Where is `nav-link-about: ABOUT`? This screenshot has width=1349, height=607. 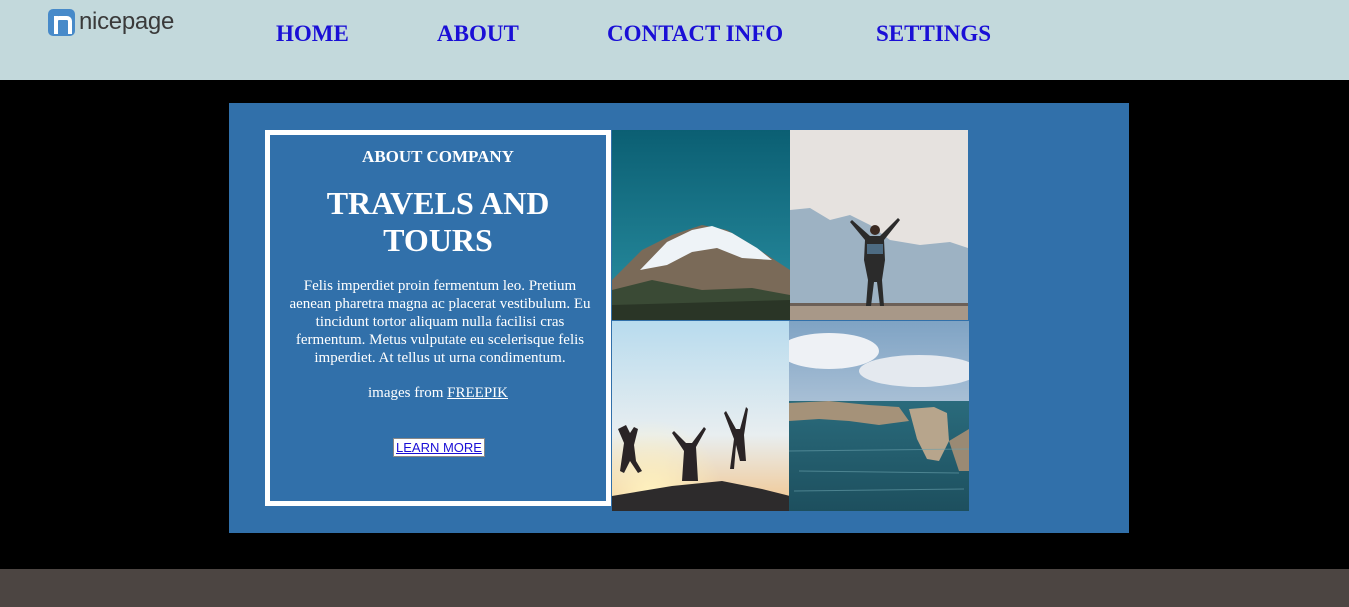 nav-link-about: ABOUT is located at coordinates (478, 34).